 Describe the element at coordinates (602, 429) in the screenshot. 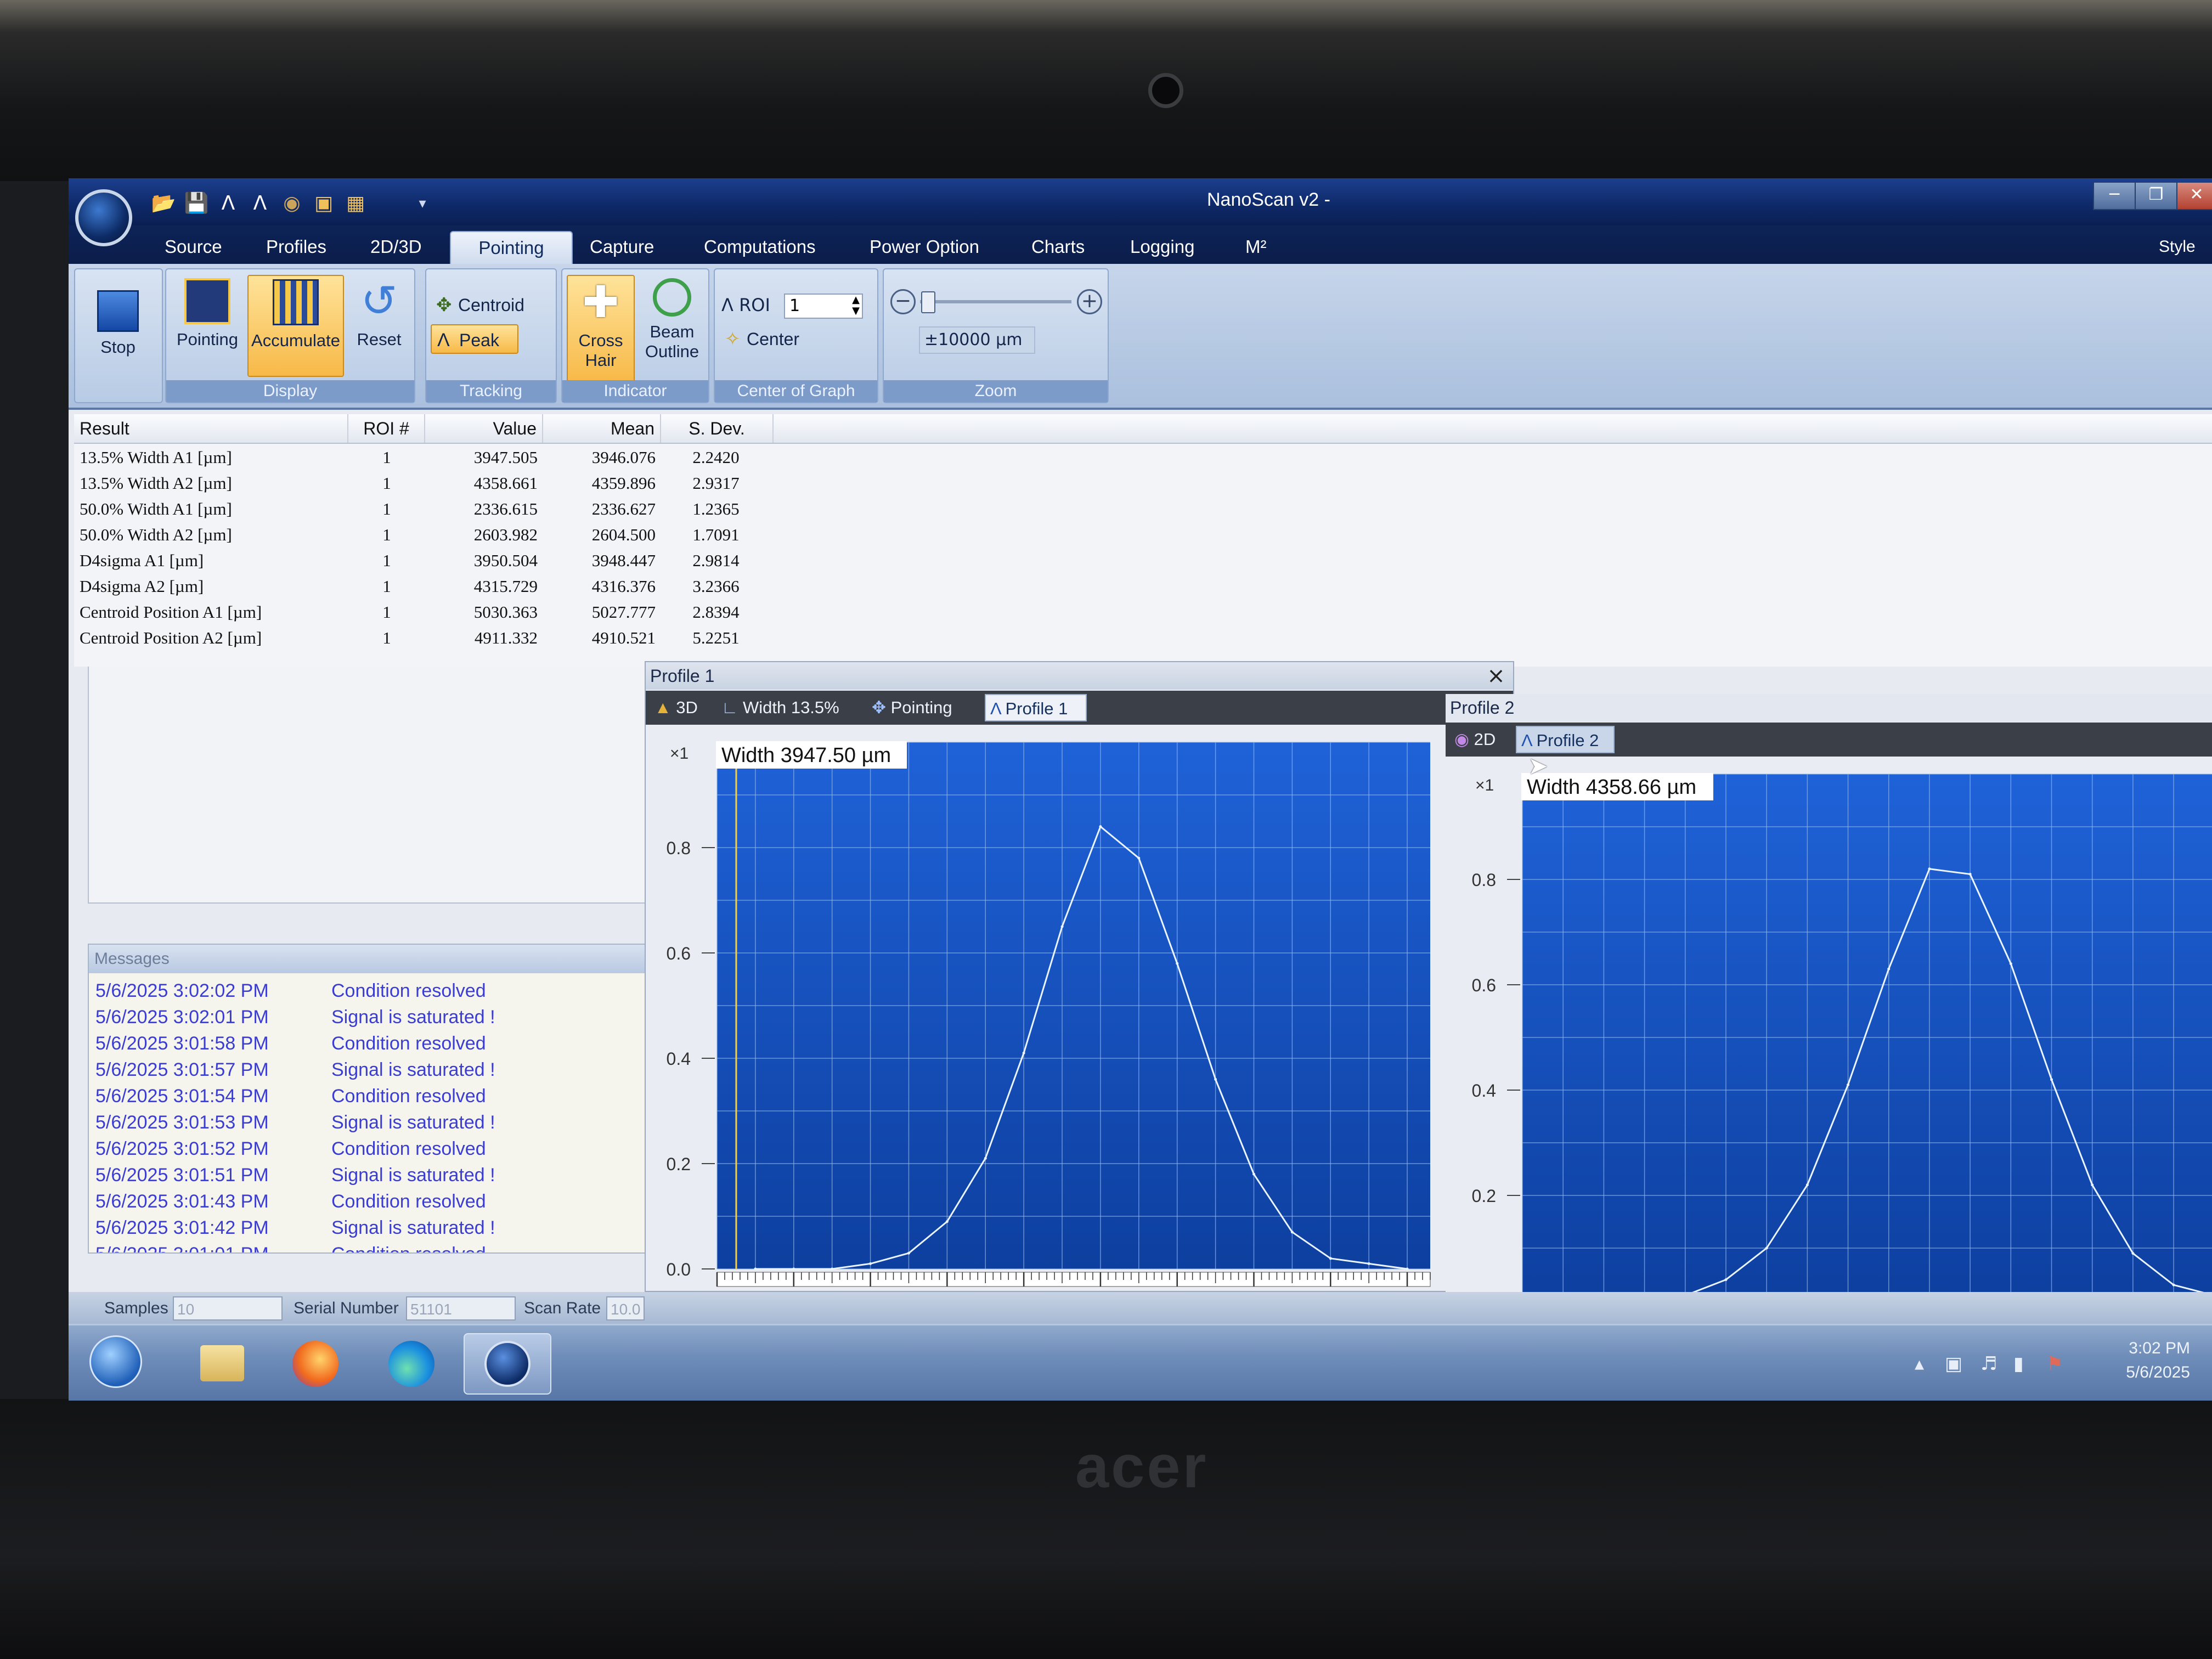

I see `col-mean: Mean` at that location.